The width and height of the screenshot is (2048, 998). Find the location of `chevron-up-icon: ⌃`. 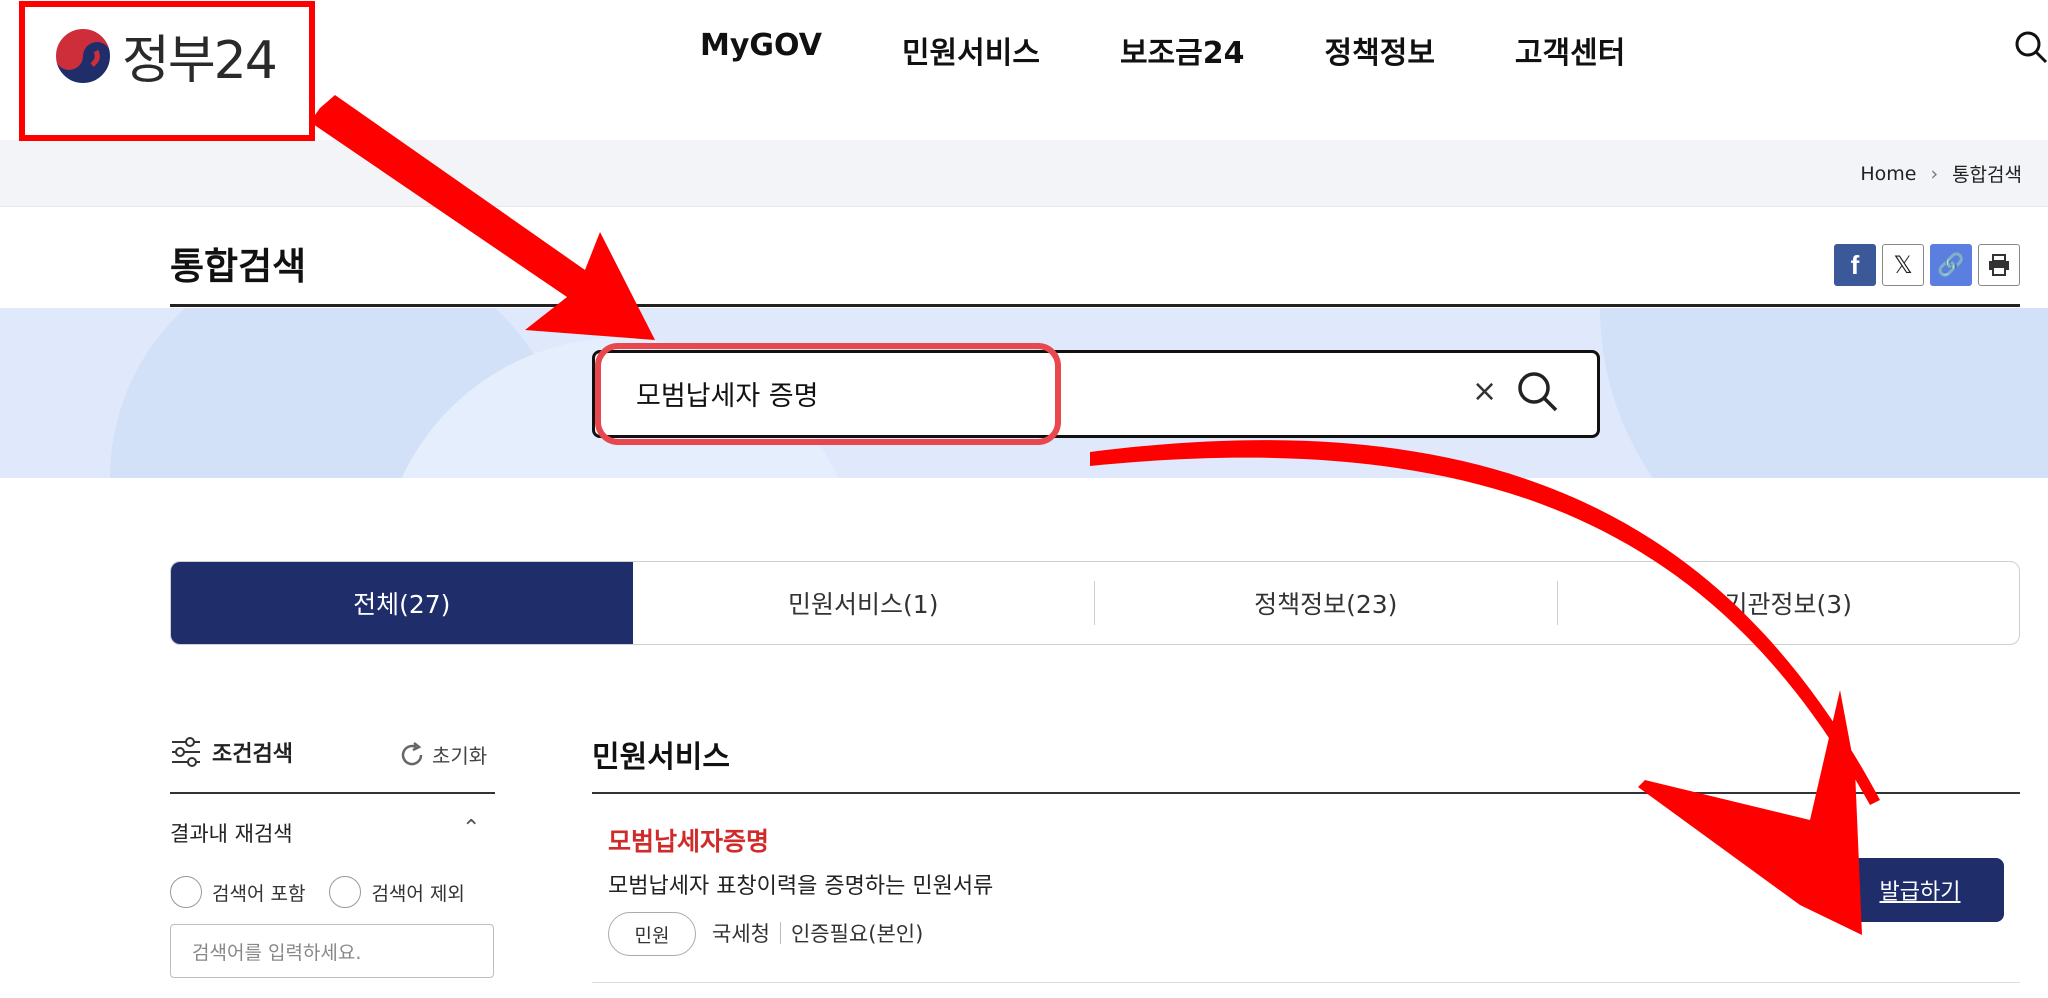

chevron-up-icon: ⌃ is located at coordinates (471, 828).